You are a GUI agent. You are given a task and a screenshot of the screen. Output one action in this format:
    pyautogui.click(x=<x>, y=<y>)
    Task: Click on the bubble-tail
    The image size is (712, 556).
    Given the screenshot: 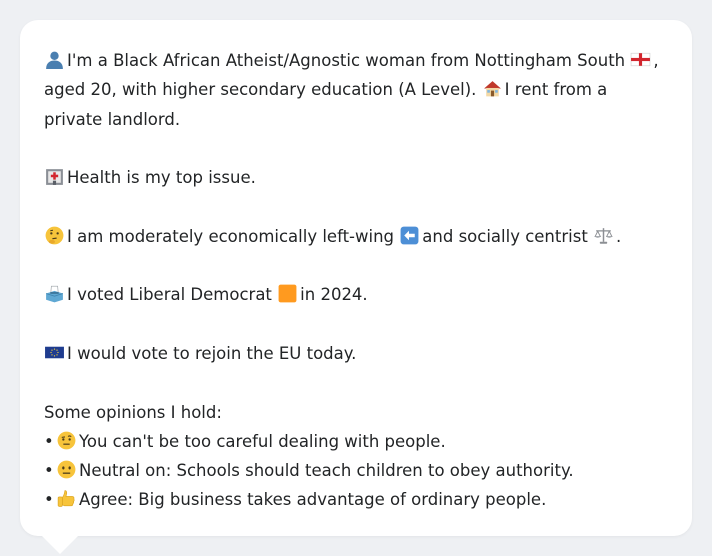 What is the action you would take?
    pyautogui.click(x=60, y=544)
    